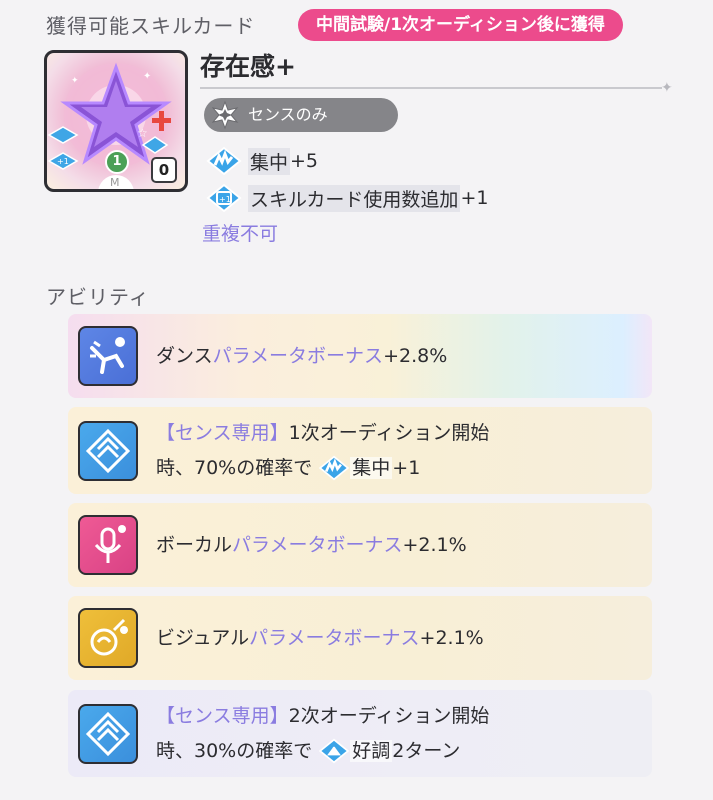 This screenshot has width=713, height=800. I want to click on plan-restriction-label: センスのみ, so click(288, 114).